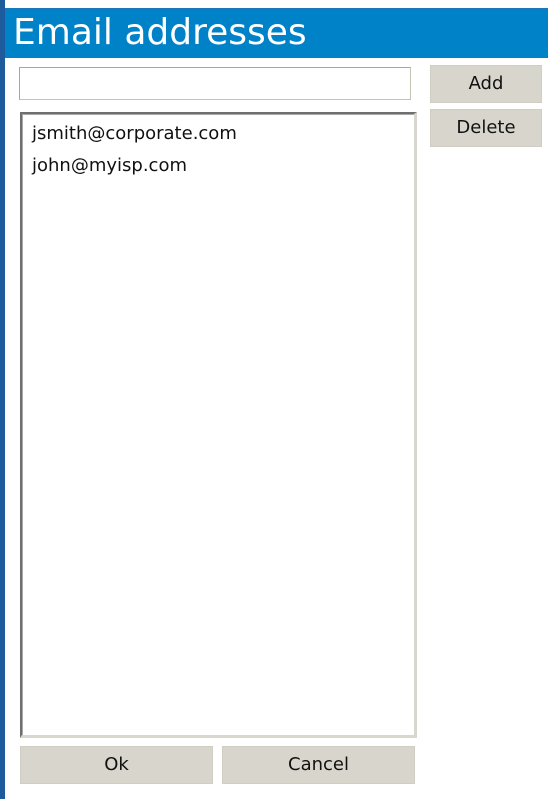 The height and width of the screenshot is (799, 548). Describe the element at coordinates (218, 166) in the screenshot. I see `list-item: john@myisp.com` at that location.